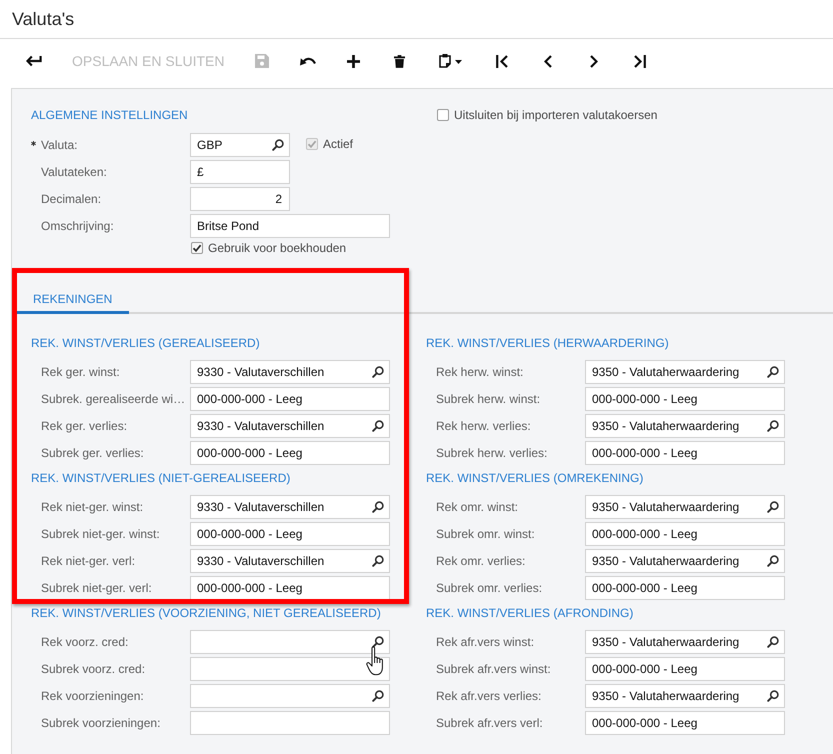  I want to click on text-field: £, so click(240, 172).